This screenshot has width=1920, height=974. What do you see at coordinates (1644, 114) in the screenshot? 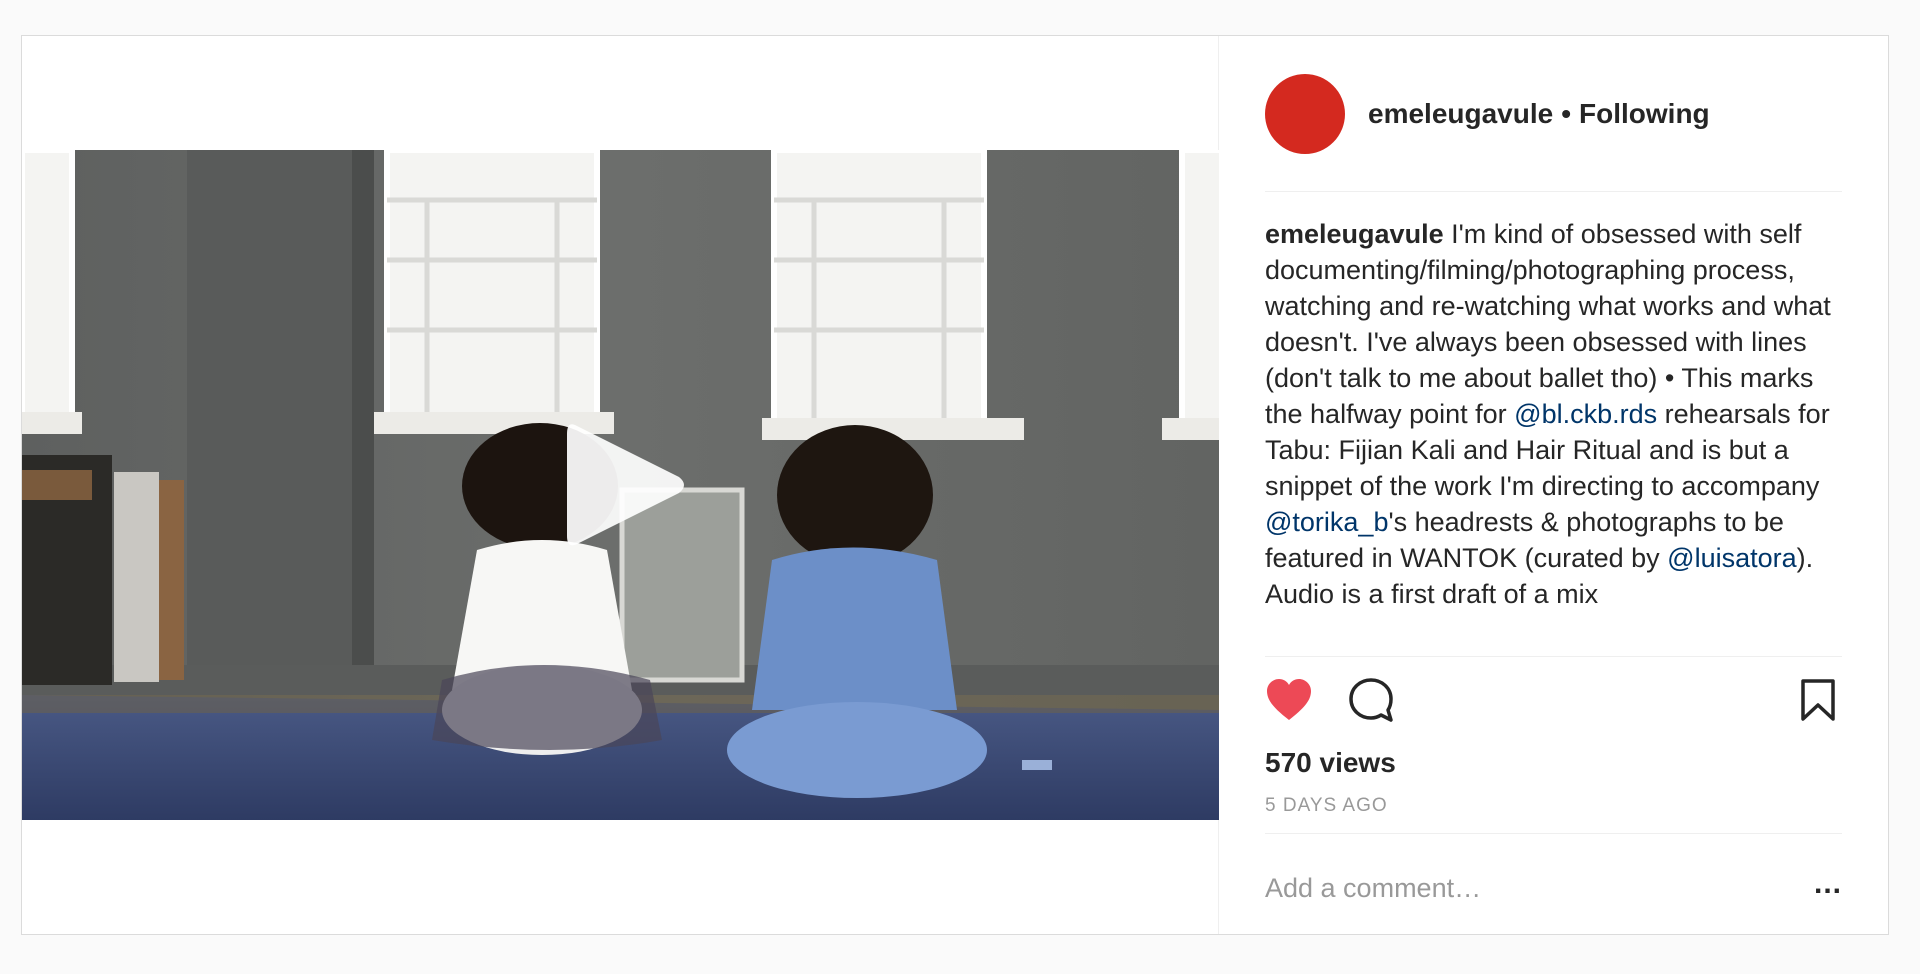
I see `following-button: Following` at bounding box center [1644, 114].